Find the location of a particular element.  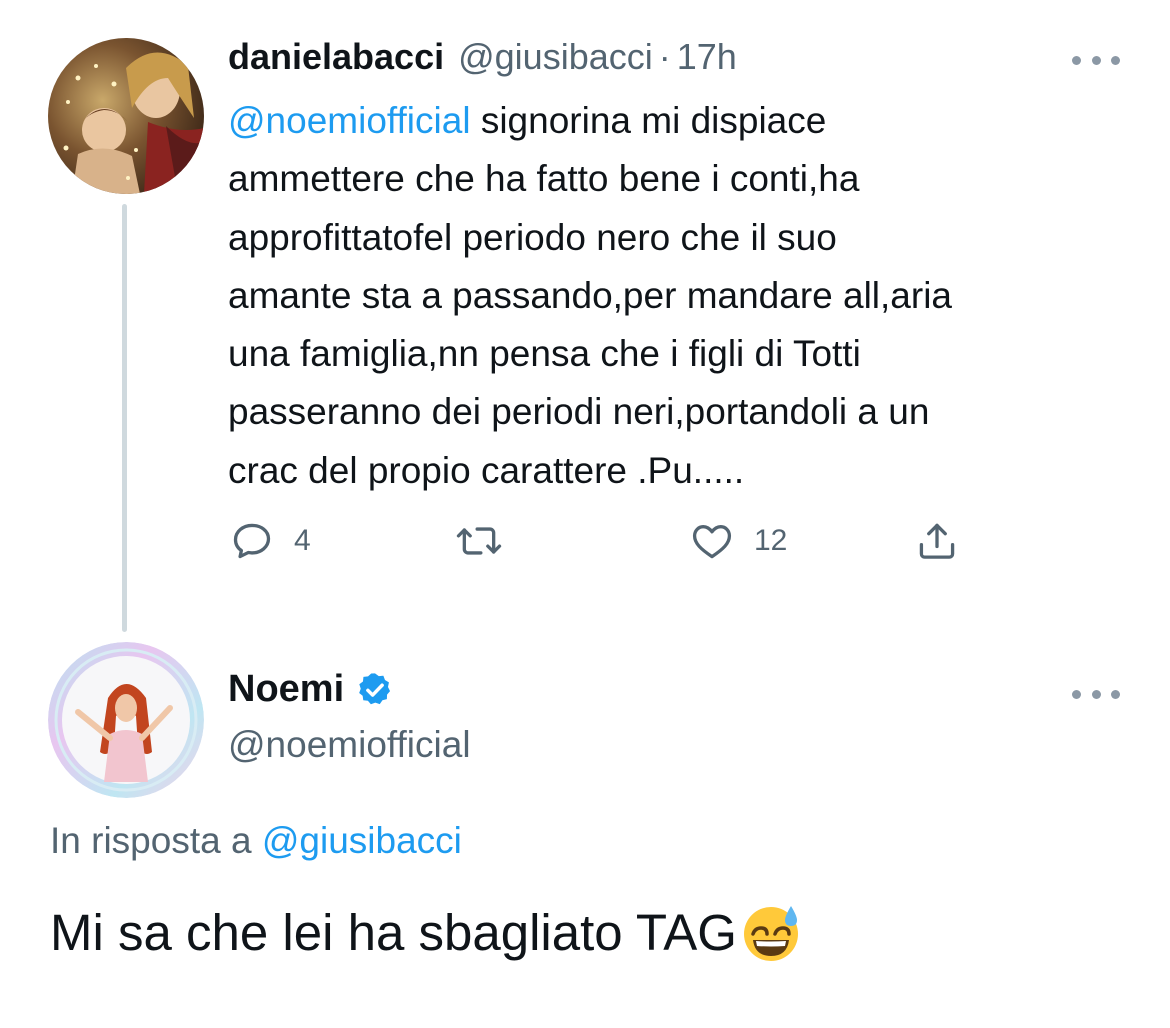

reply-body: Mi sa che lei ha sbagliato TAG is located at coordinates (426, 932).